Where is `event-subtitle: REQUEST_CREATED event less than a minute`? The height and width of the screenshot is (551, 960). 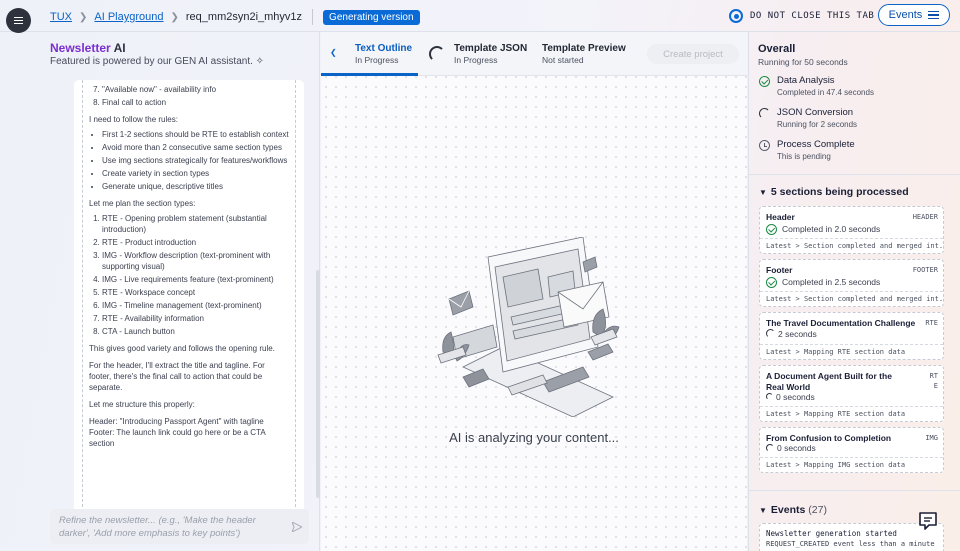
event-subtitle: REQUEST_CREATED event less than a minute is located at coordinates (850, 544).